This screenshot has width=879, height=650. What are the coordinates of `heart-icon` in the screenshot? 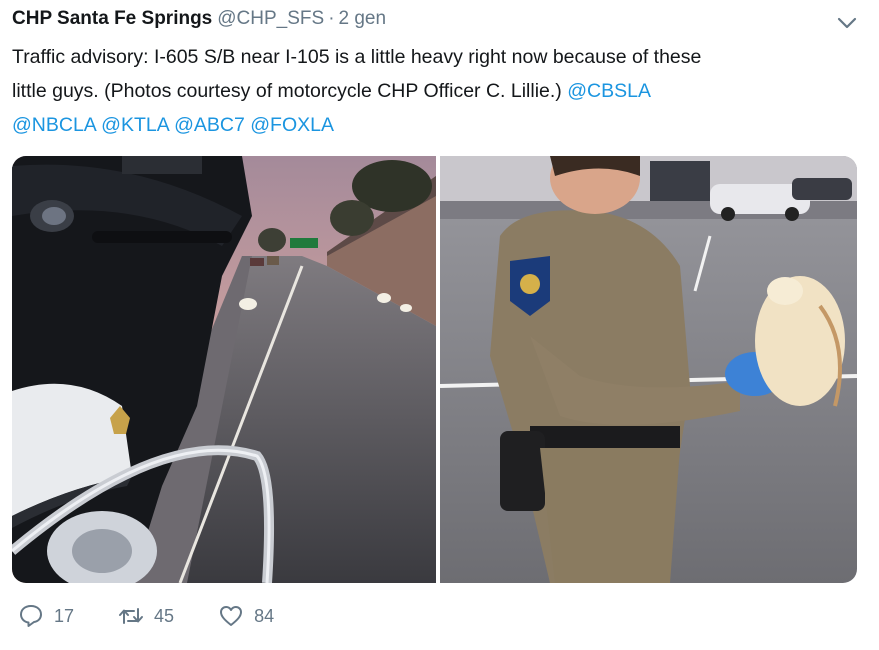 It's located at (231, 616).